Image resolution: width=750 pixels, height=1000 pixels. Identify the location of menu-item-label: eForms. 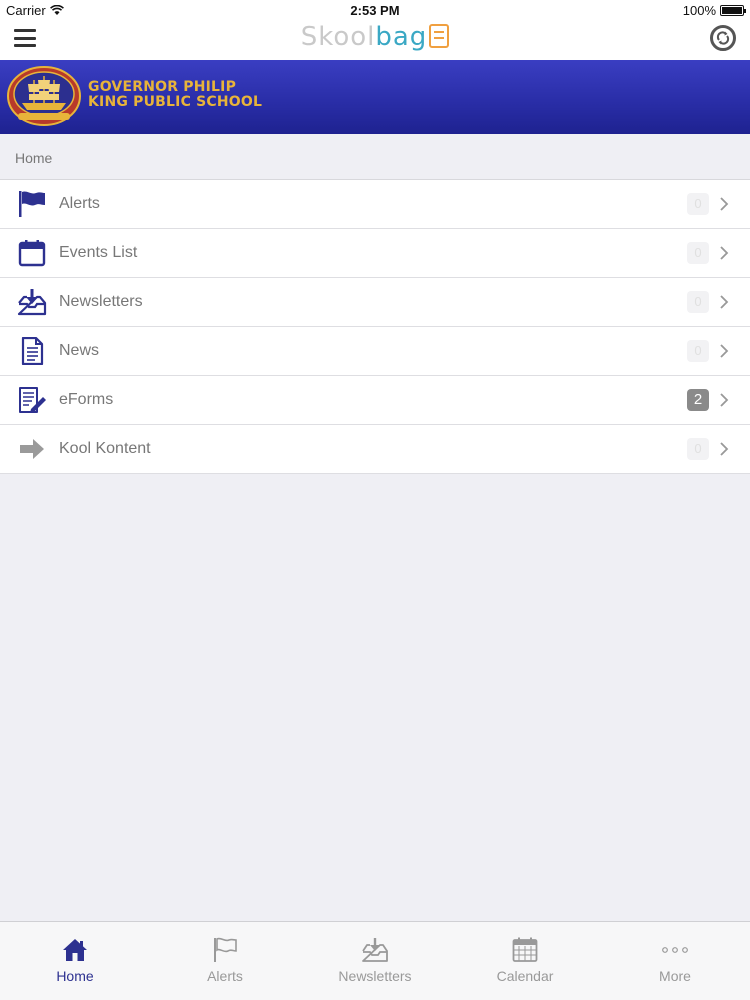
(86, 399).